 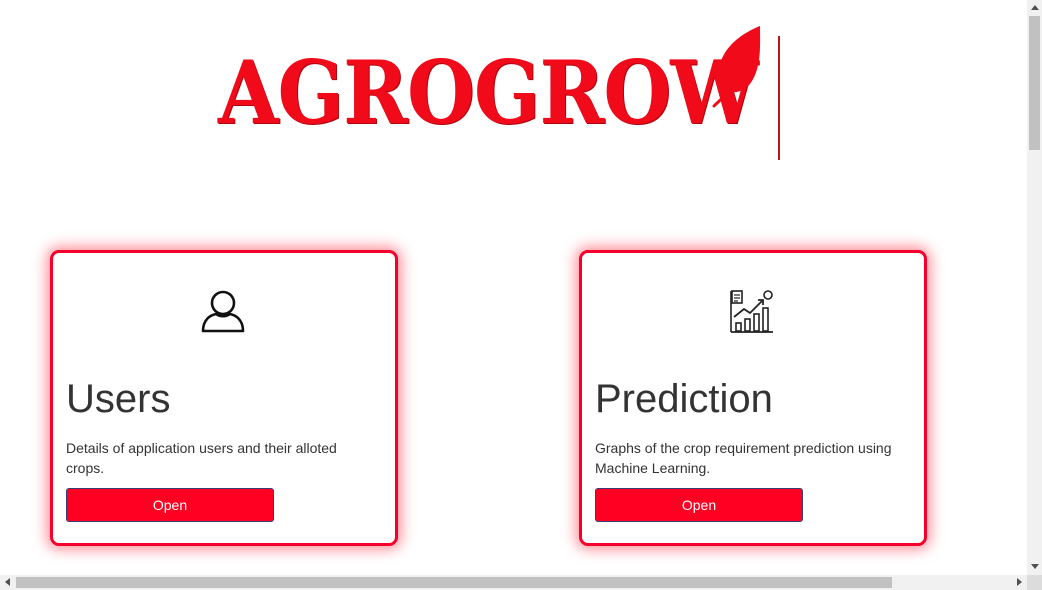 I want to click on scroll-left-arrow-icon, so click(x=7, y=582).